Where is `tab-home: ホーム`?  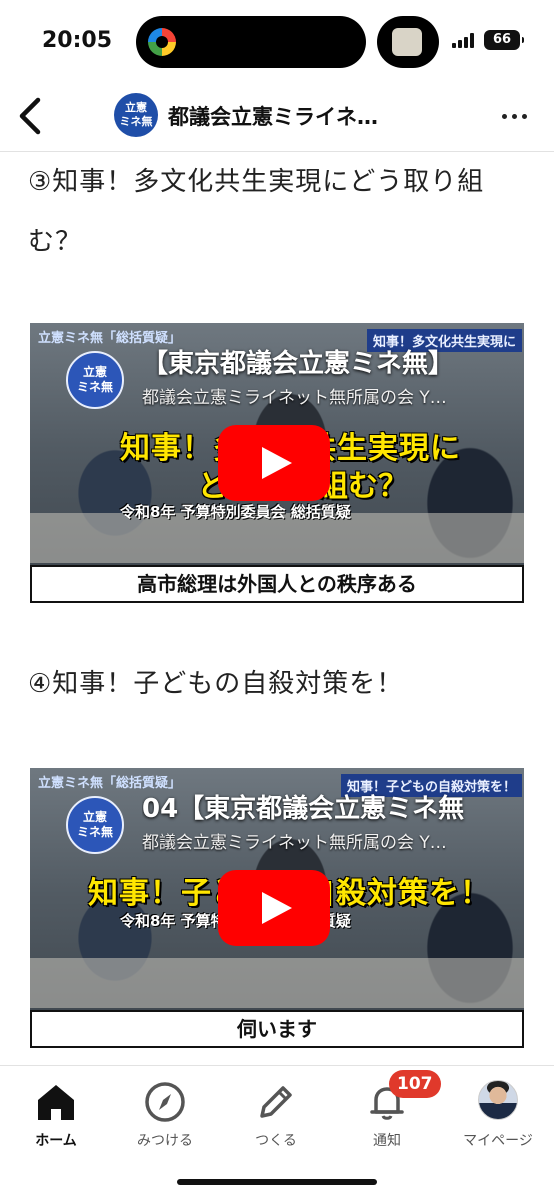 tab-home: ホーム is located at coordinates (56, 1115).